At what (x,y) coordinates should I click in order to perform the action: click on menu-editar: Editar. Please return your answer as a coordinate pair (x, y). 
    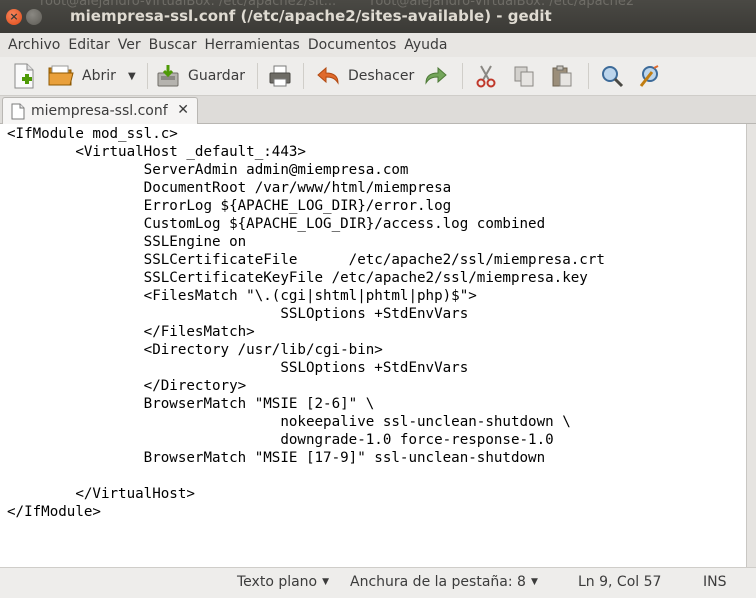
    Looking at the image, I should click on (88, 45).